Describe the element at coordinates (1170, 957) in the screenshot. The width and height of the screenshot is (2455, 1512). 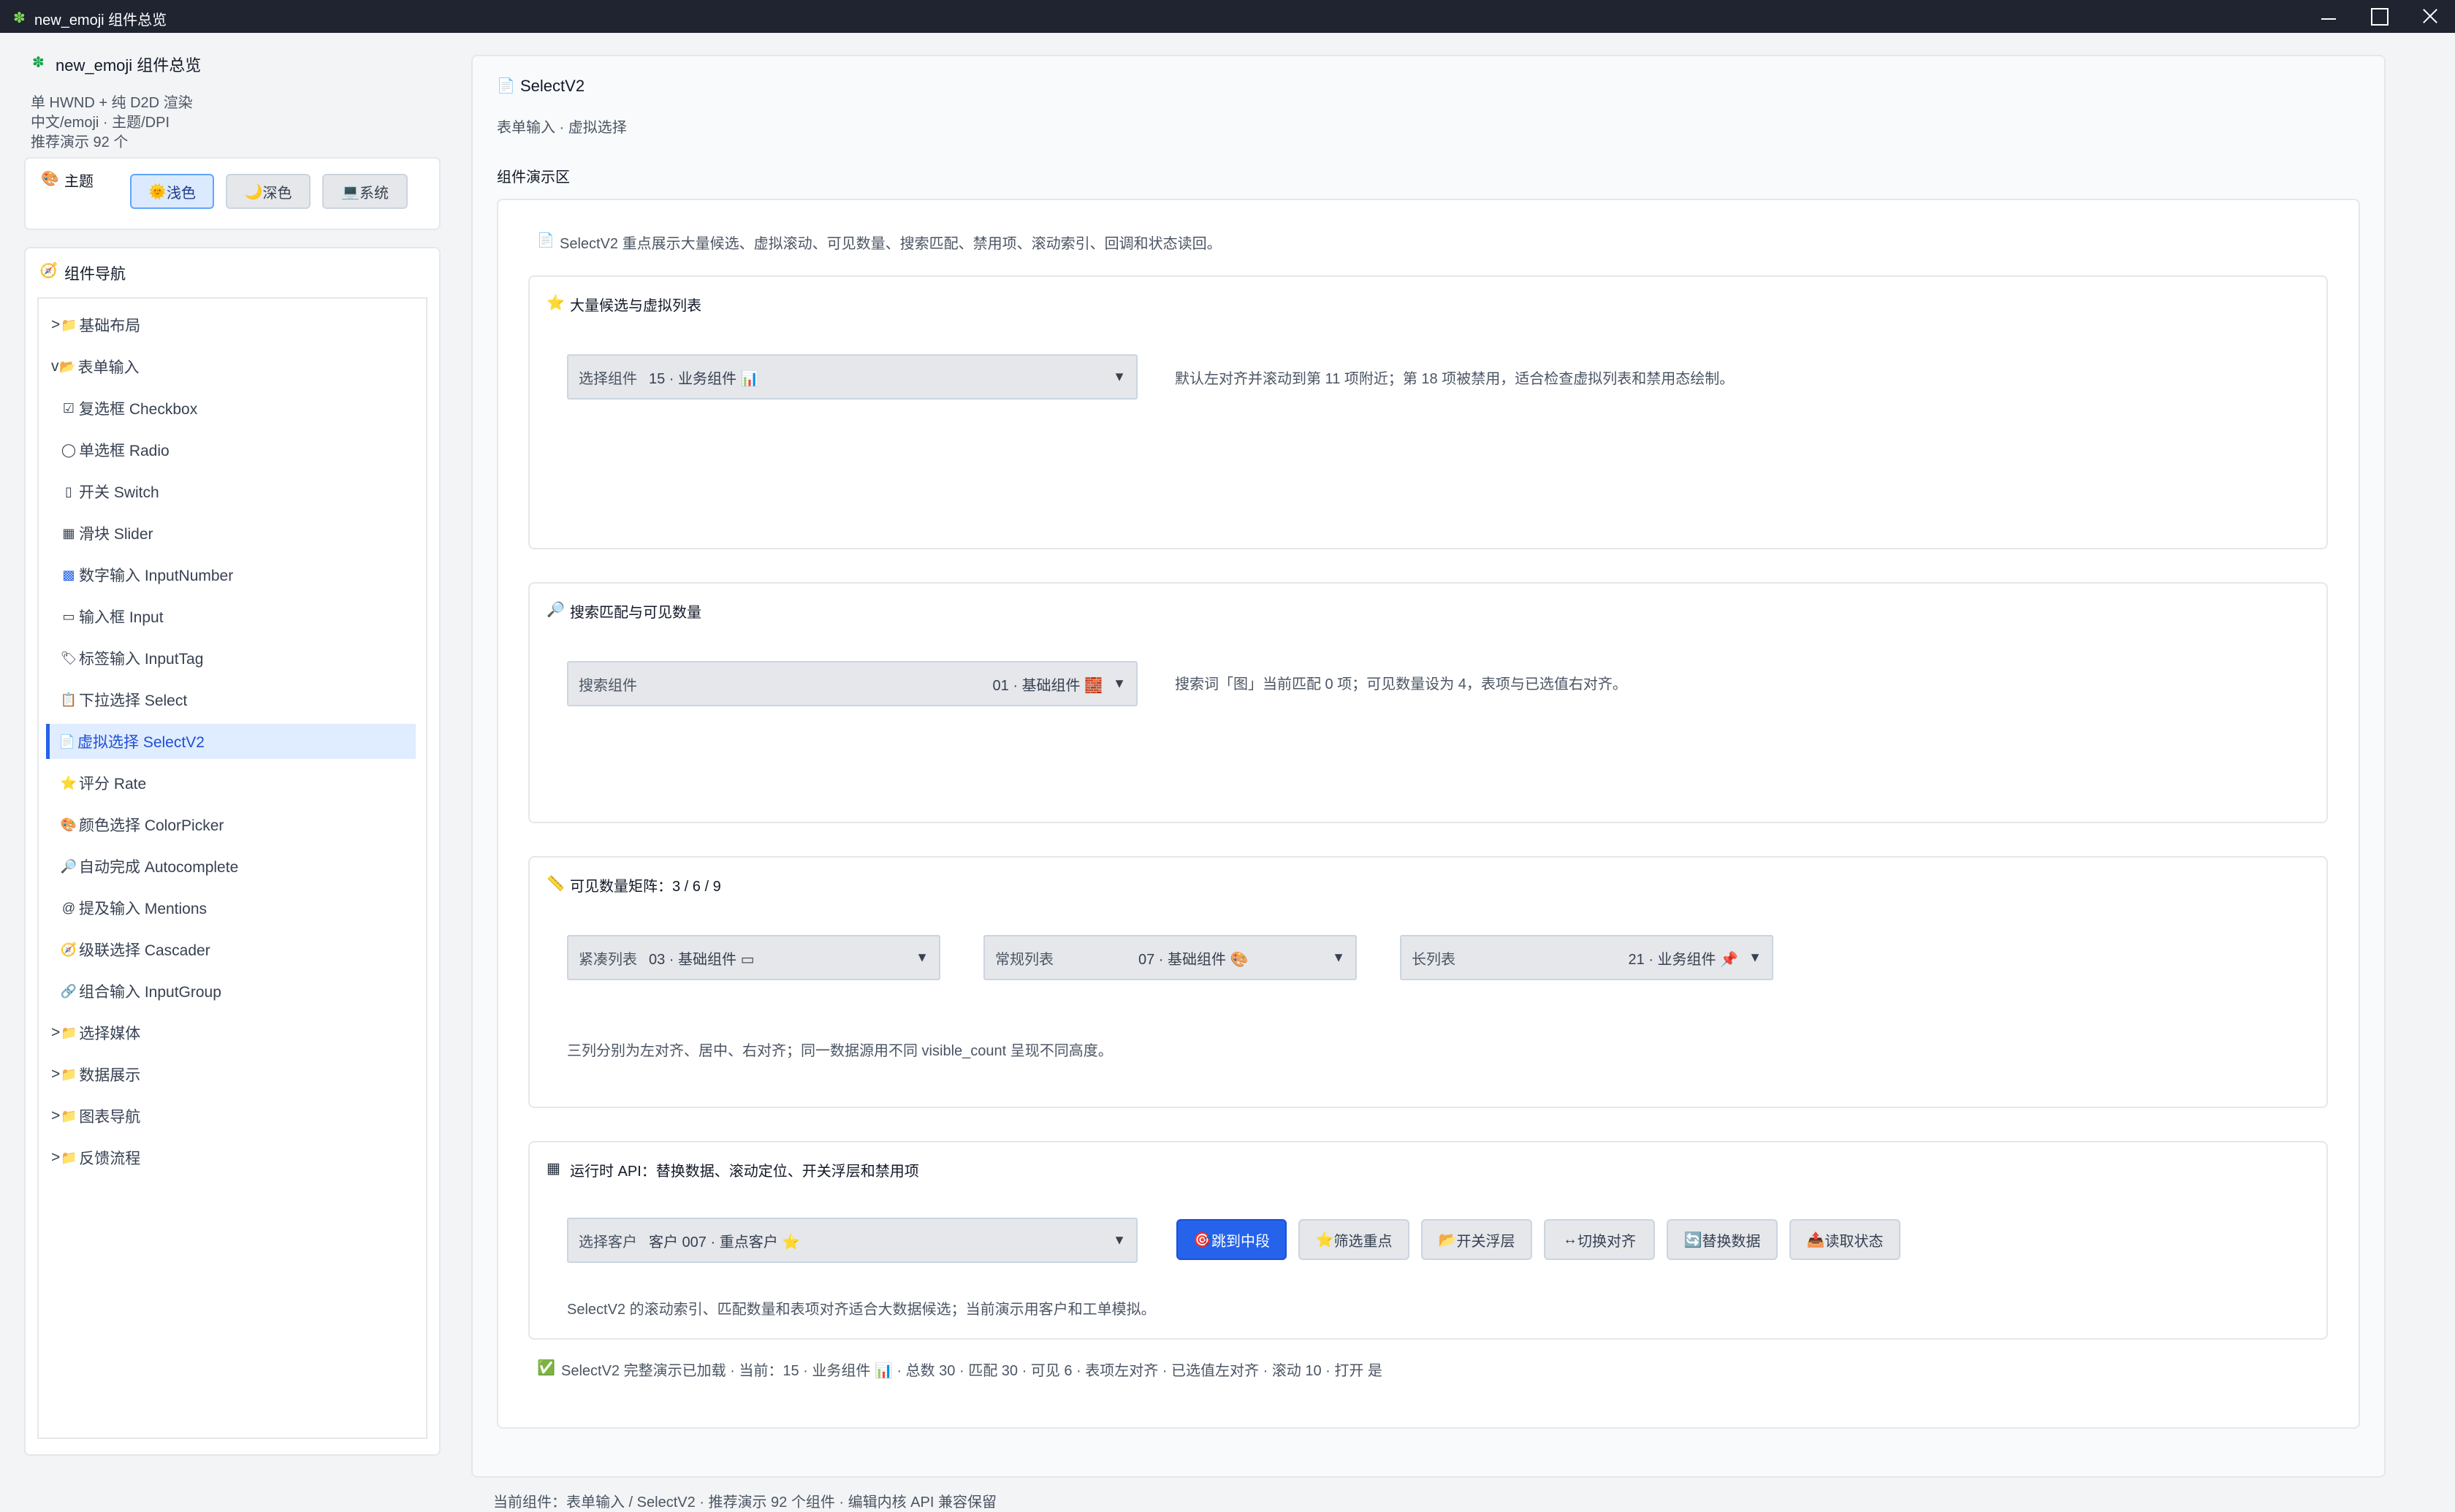
I see `select-regular-list: 常规列表 07 · 基础组件 🎨 ▼` at that location.